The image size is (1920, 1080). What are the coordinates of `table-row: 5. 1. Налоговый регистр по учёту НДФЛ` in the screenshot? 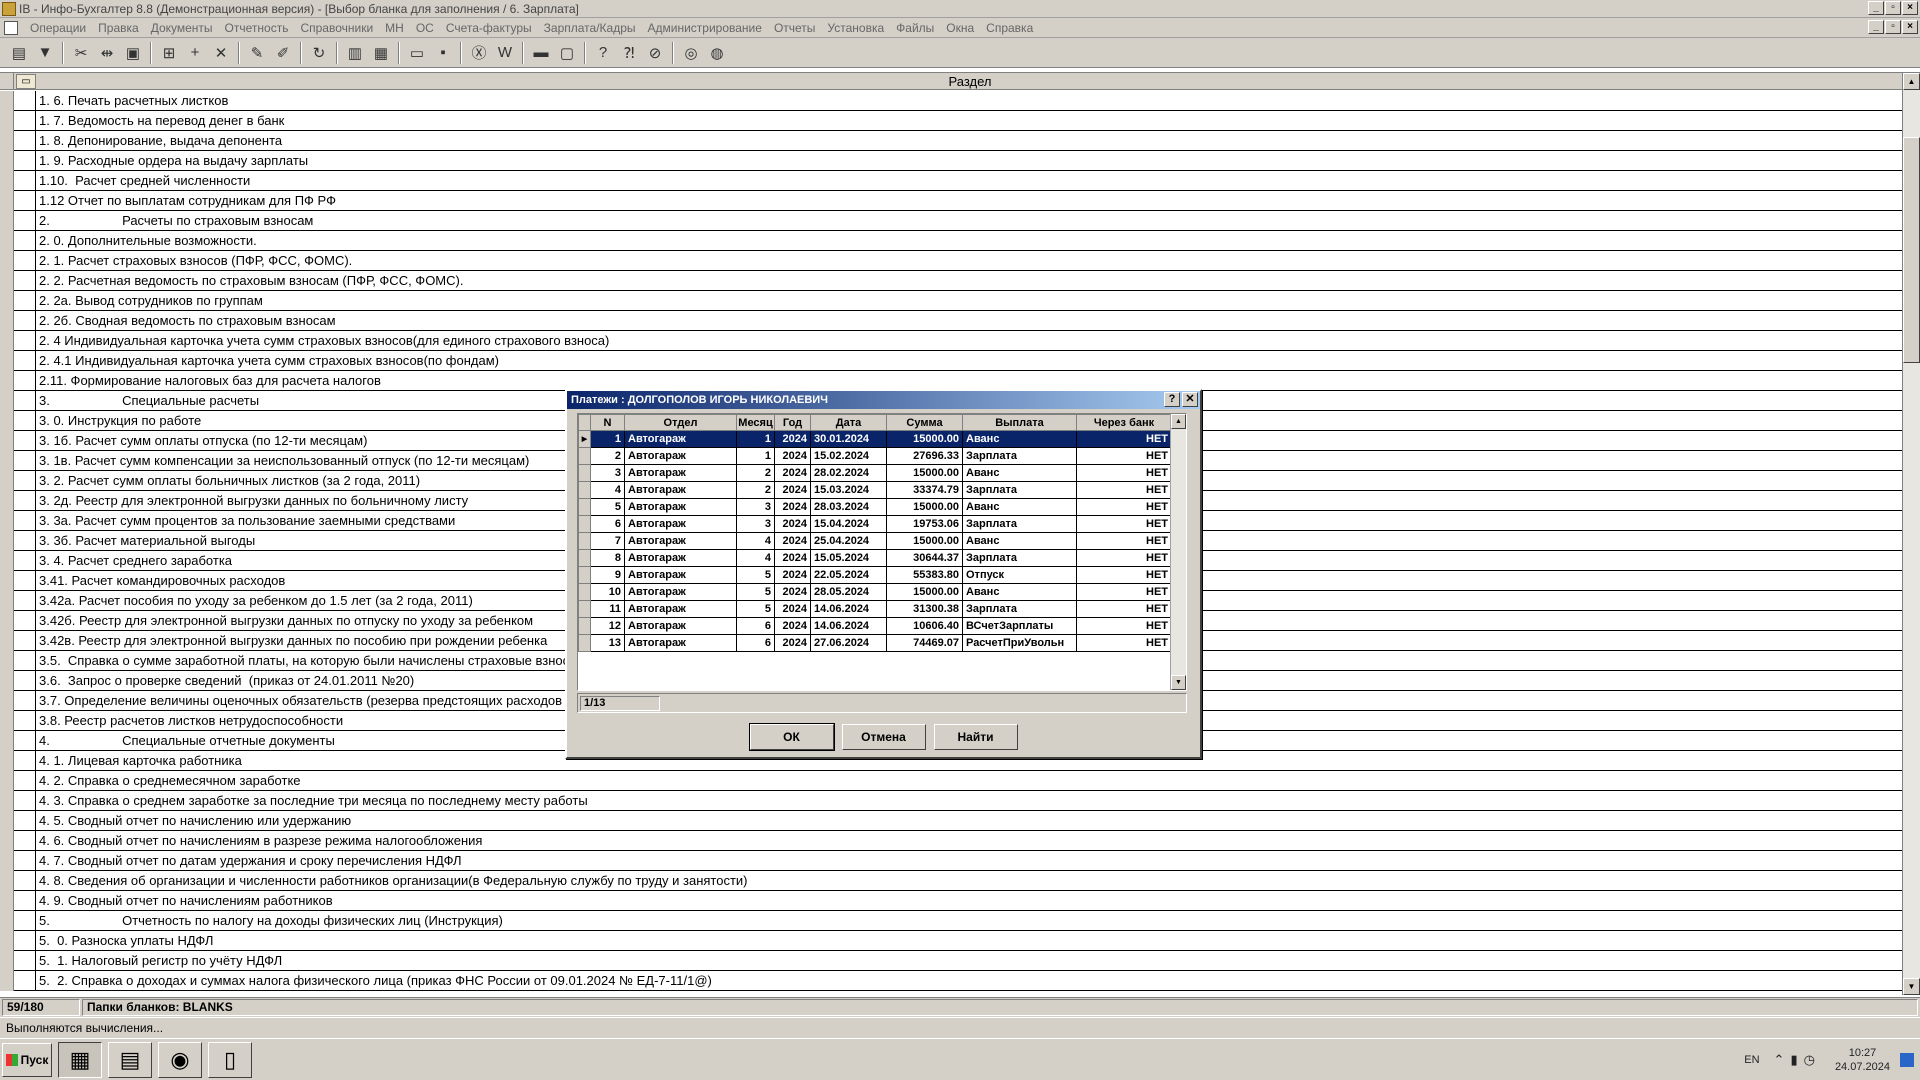 It's located at (951, 960).